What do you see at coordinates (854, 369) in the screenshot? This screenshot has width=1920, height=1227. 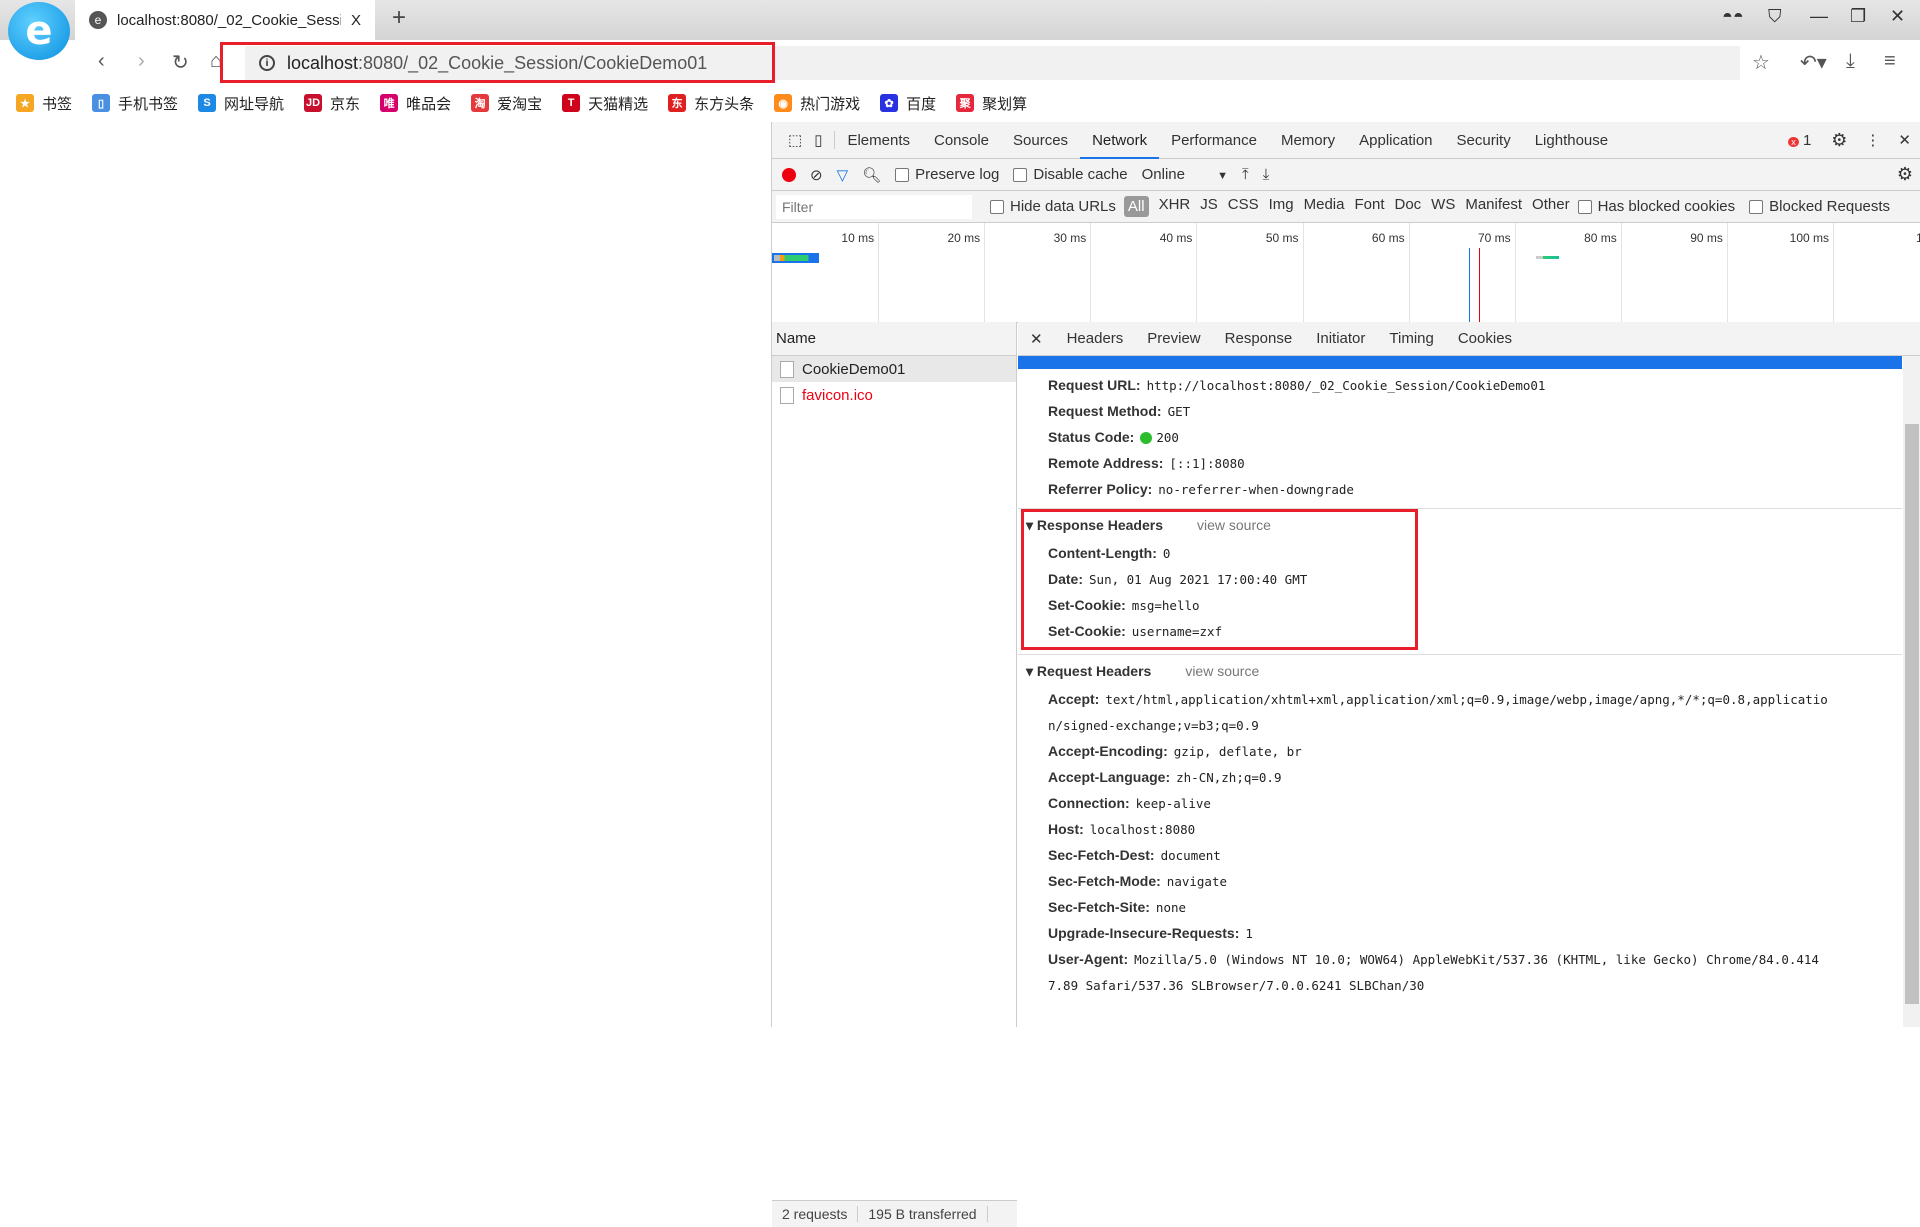 I see `request-name: CookieDemo01` at bounding box center [854, 369].